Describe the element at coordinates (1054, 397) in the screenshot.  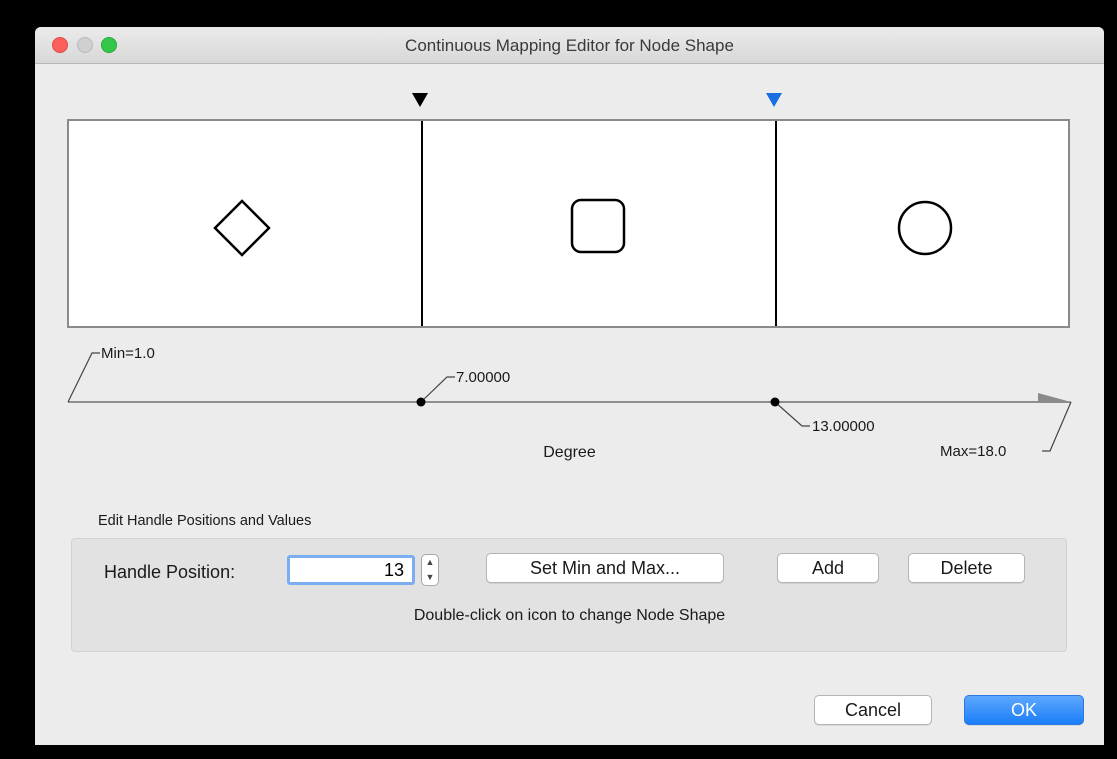
I see `axis-arrow-icon` at that location.